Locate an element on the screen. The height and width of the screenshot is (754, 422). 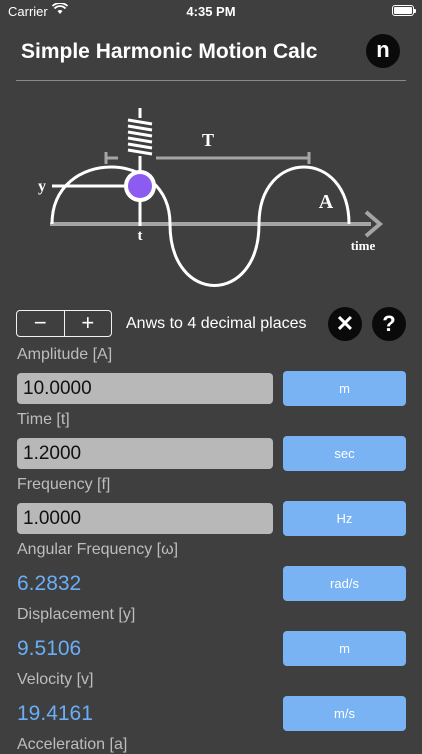
acceleration-field-label: Acceleration [a] is located at coordinates (72, 744).